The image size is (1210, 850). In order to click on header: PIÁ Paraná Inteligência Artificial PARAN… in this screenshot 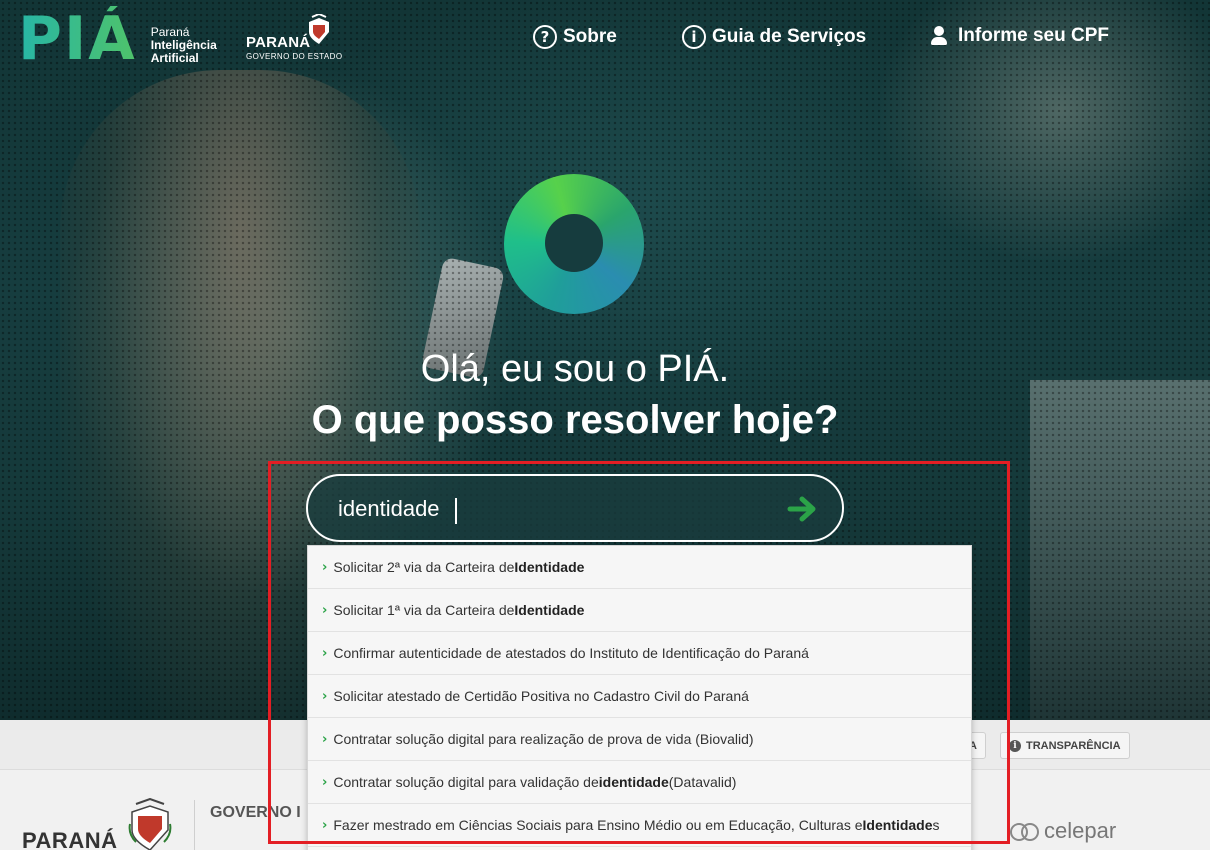, I will do `click(605, 40)`.